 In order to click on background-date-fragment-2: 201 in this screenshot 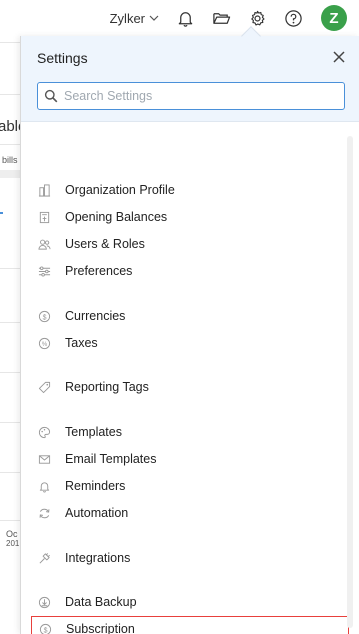, I will do `click(13, 543)`.